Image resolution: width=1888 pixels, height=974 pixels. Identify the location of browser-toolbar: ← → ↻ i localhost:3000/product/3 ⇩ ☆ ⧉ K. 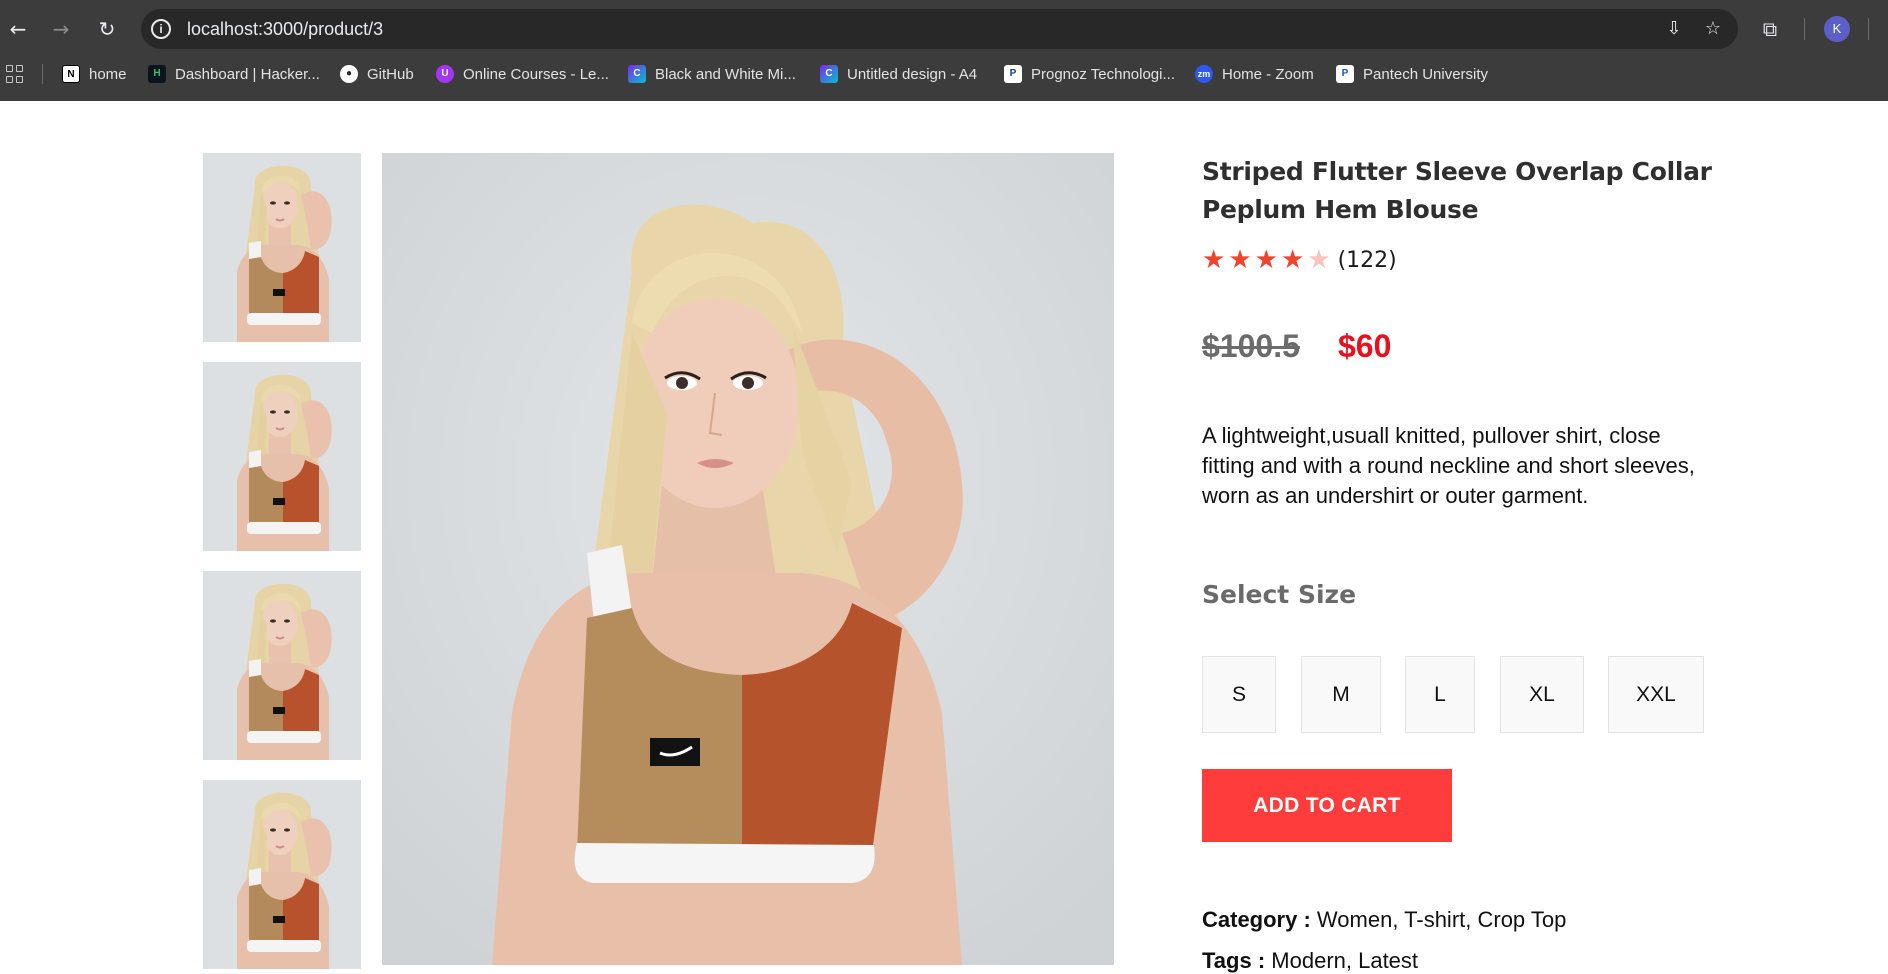
(944, 29).